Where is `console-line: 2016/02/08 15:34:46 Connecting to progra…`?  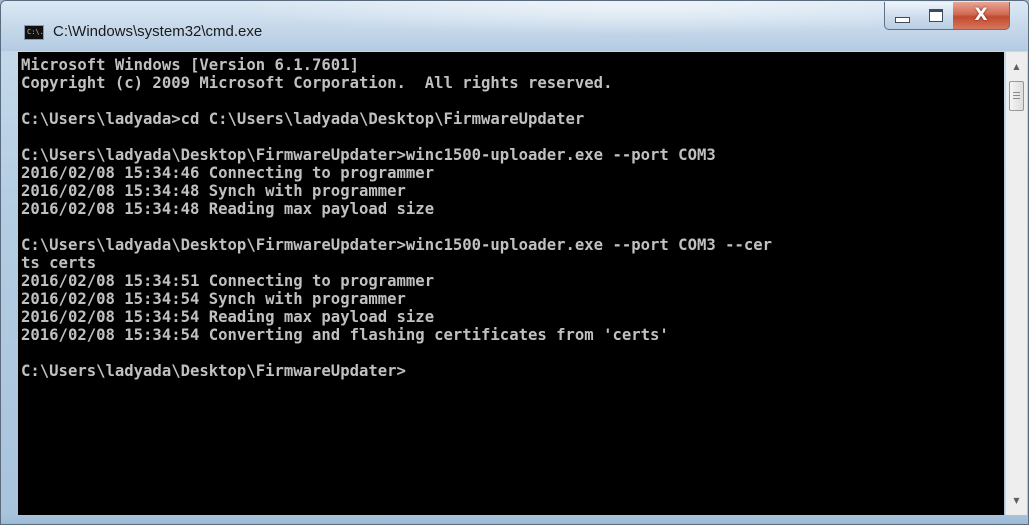 console-line: 2016/02/08 15:34:46 Connecting to progra… is located at coordinates (228, 173).